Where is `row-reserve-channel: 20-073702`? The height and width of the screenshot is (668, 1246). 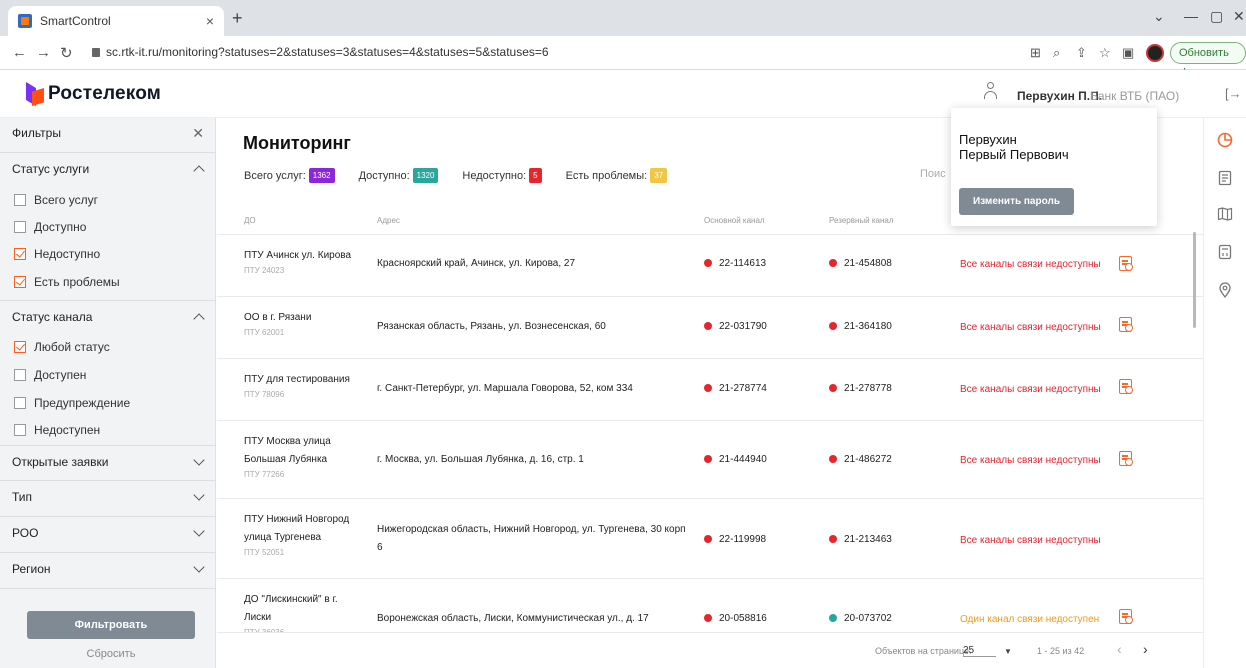
row-reserve-channel: 20-073702 is located at coordinates (860, 619).